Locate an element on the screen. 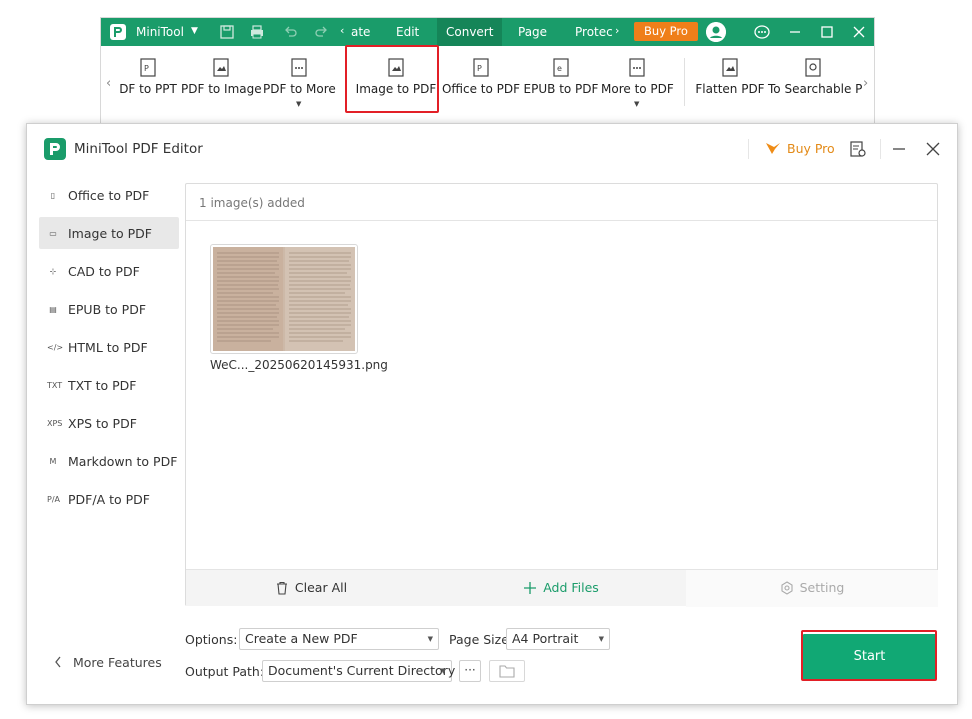 This screenshot has height=719, width=972. redo-icon is located at coordinates (321, 32).